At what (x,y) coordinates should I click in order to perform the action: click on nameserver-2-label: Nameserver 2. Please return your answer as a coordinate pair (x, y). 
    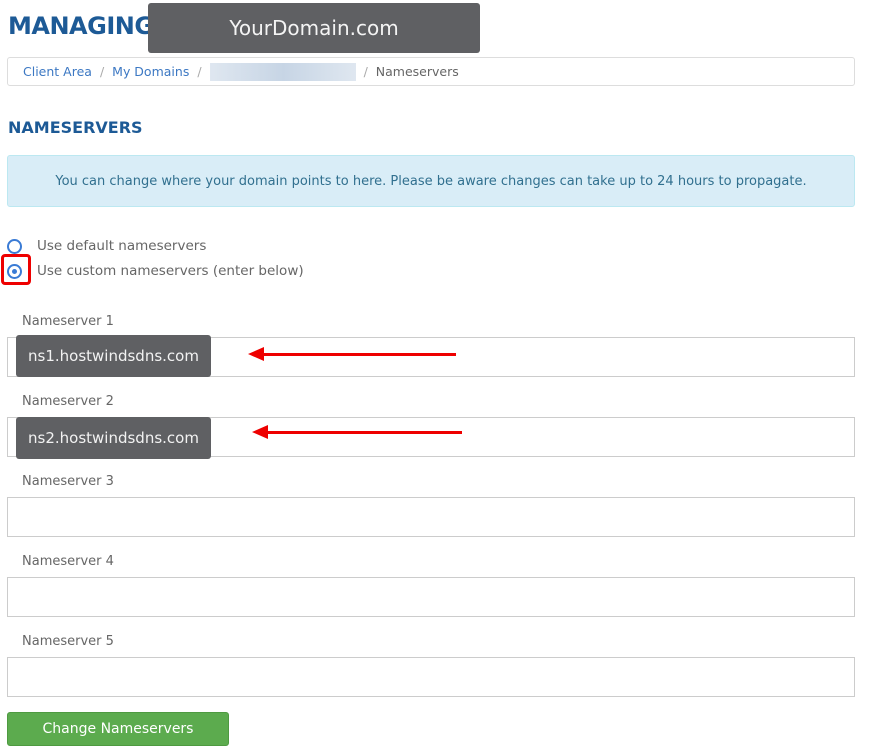
    Looking at the image, I should click on (68, 401).